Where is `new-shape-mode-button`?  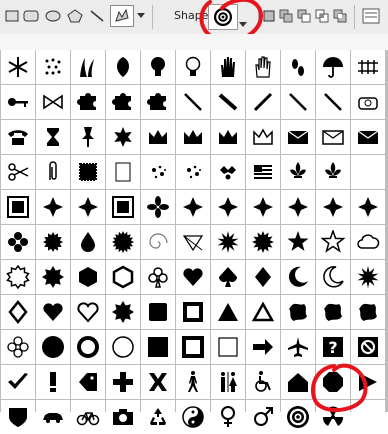
new-shape-mode-button is located at coordinates (269, 16).